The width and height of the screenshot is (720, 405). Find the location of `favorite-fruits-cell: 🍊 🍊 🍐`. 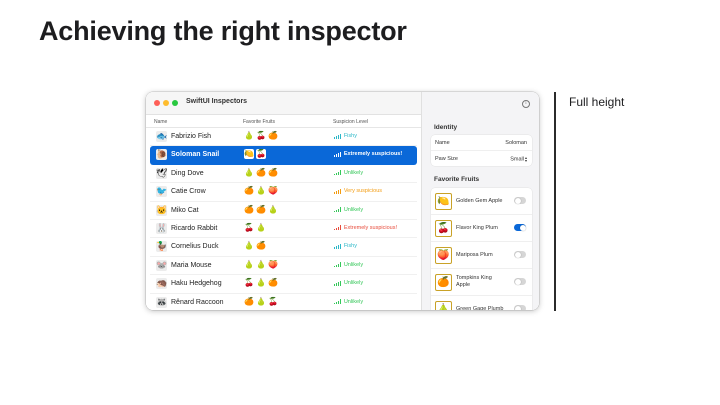

favorite-fruits-cell: 🍊 🍊 🍐 is located at coordinates (261, 210).